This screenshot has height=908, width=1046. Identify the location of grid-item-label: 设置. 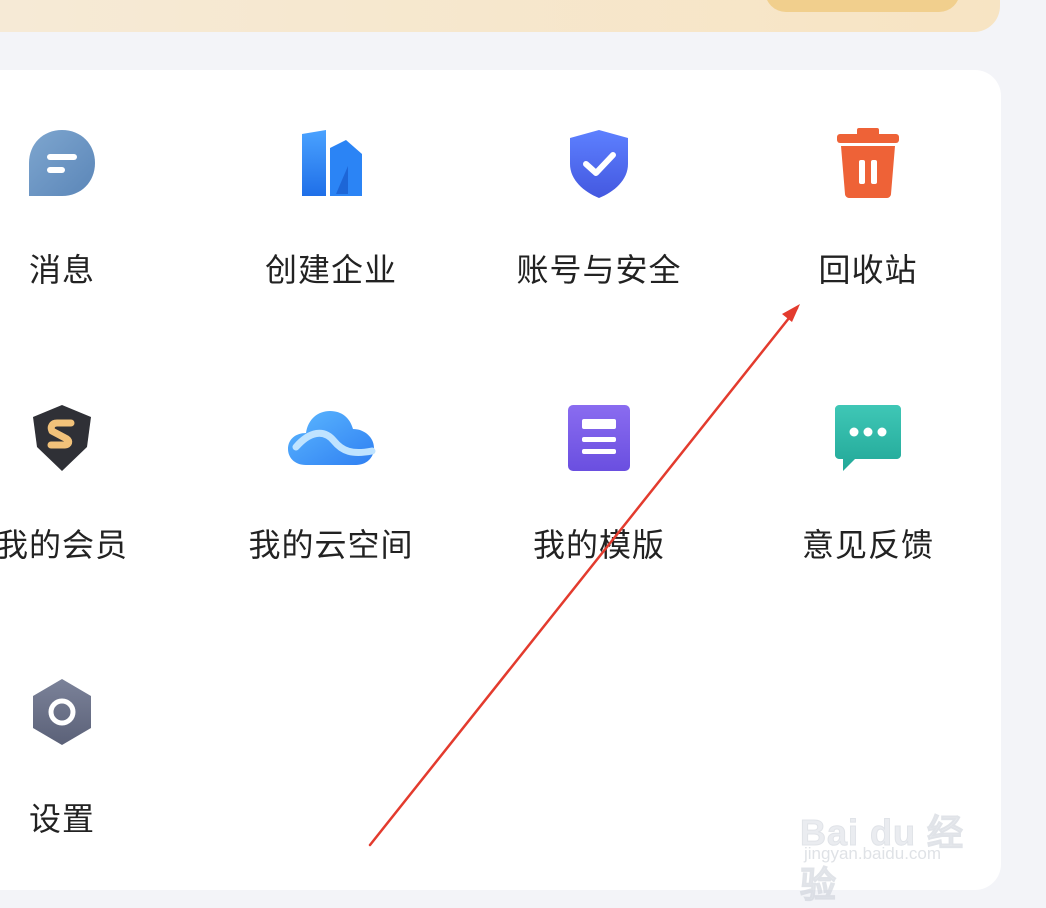
(61, 819).